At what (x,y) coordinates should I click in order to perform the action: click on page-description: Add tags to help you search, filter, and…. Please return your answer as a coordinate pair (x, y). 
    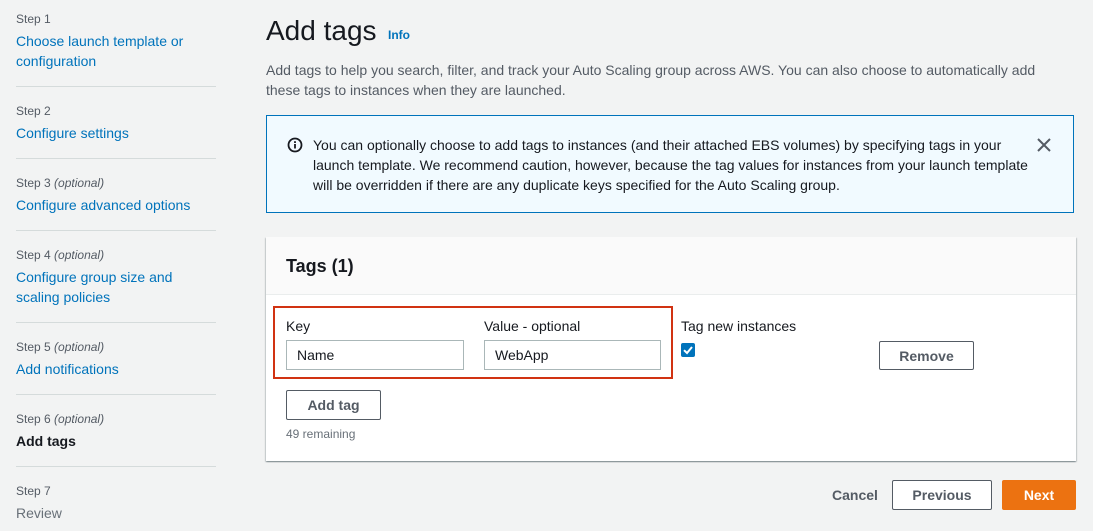
    Looking at the image, I should click on (651, 80).